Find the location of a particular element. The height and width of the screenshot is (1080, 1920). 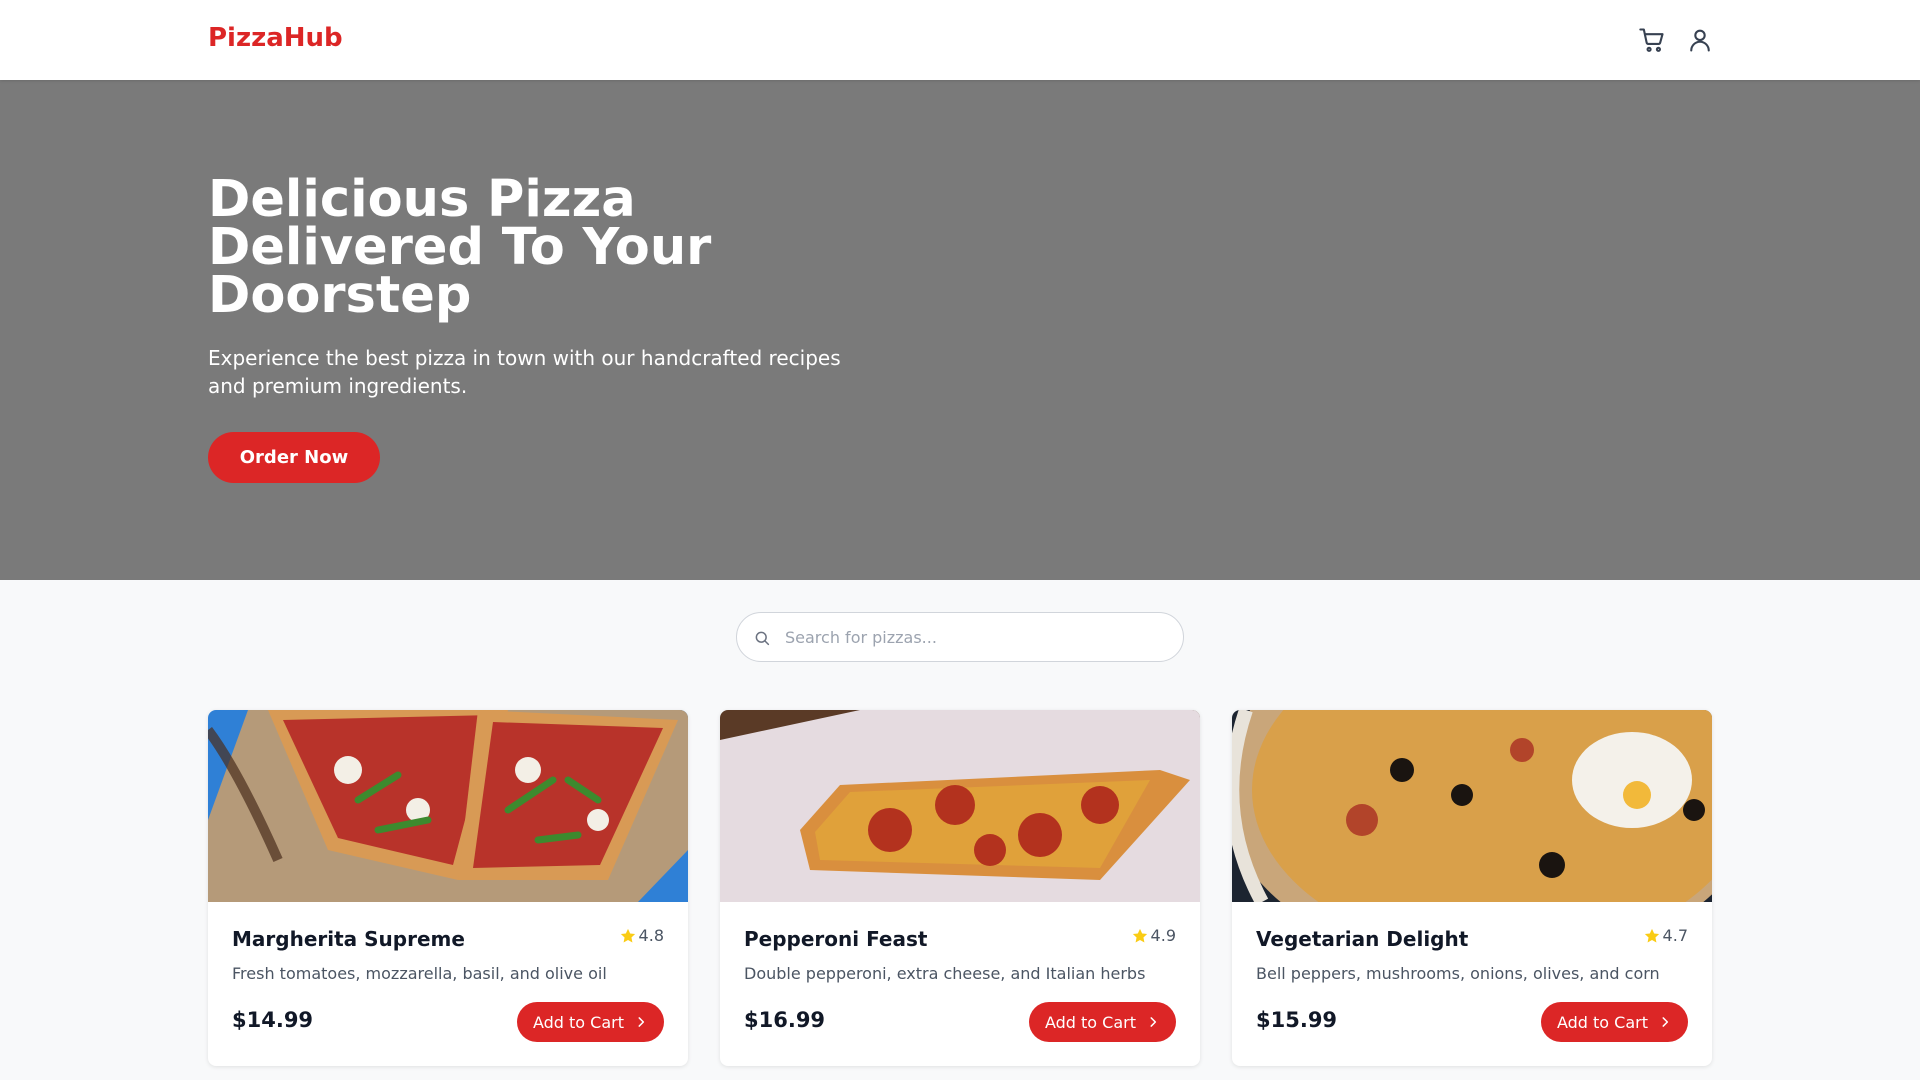

pizza-name: Vegetarian Delight is located at coordinates (1362, 939).